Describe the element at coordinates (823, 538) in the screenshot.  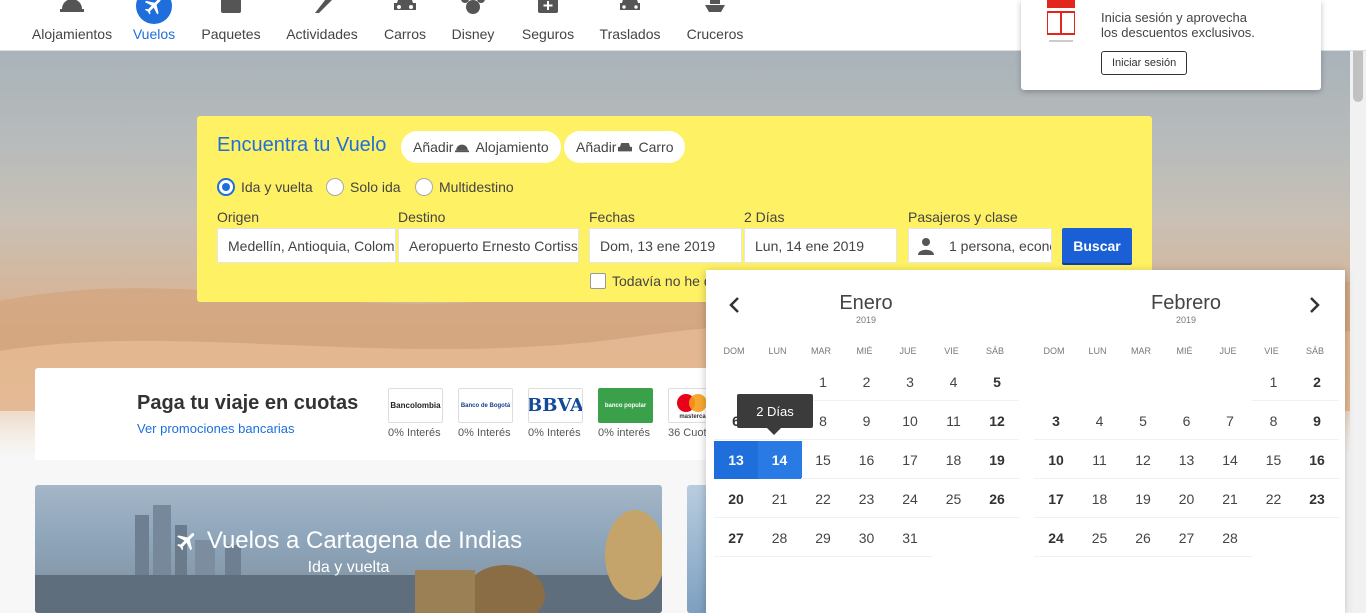
I see `calendar-day: 29` at that location.